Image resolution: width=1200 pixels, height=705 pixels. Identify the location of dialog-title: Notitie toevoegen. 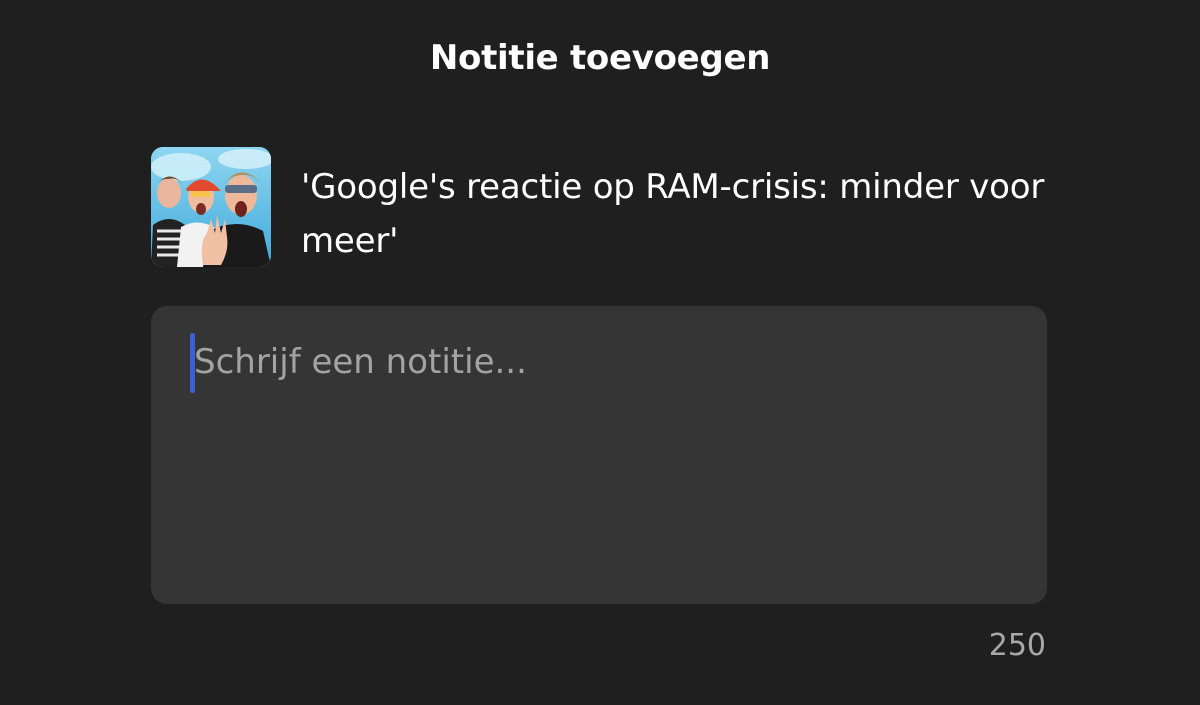
(600, 58).